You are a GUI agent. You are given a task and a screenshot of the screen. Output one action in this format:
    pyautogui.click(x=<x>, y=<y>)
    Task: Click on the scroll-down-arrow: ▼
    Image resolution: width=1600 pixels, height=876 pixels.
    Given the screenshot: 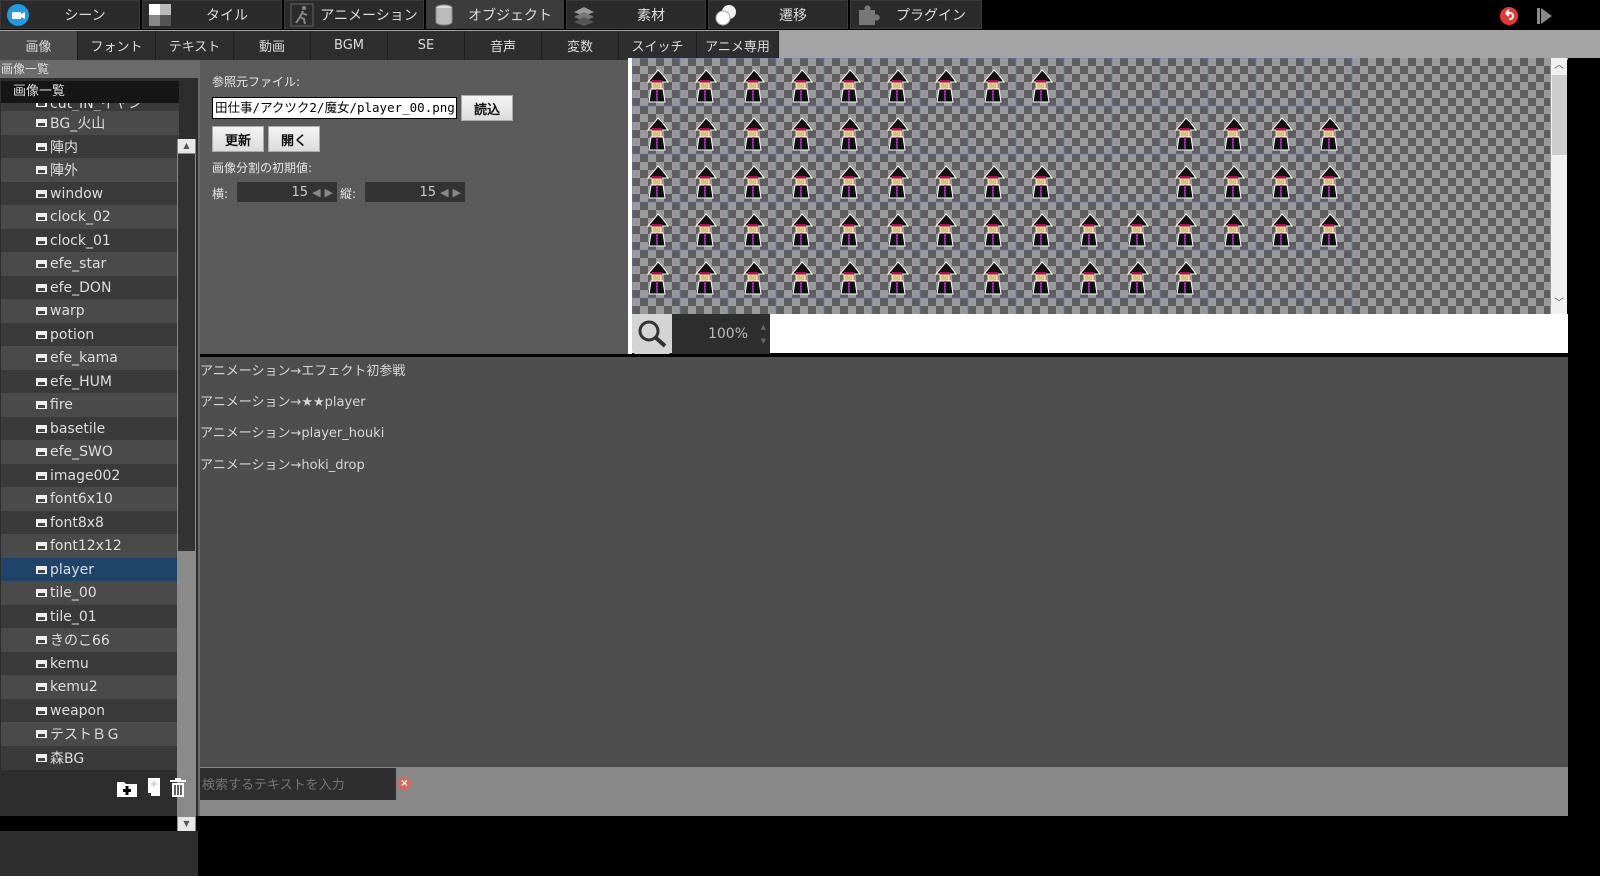 What is the action you would take?
    pyautogui.click(x=186, y=824)
    